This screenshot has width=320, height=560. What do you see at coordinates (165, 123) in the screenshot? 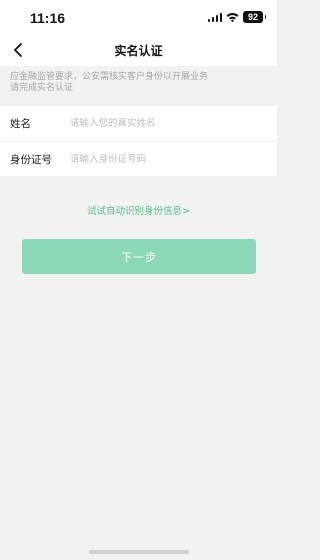
I see `name-input` at bounding box center [165, 123].